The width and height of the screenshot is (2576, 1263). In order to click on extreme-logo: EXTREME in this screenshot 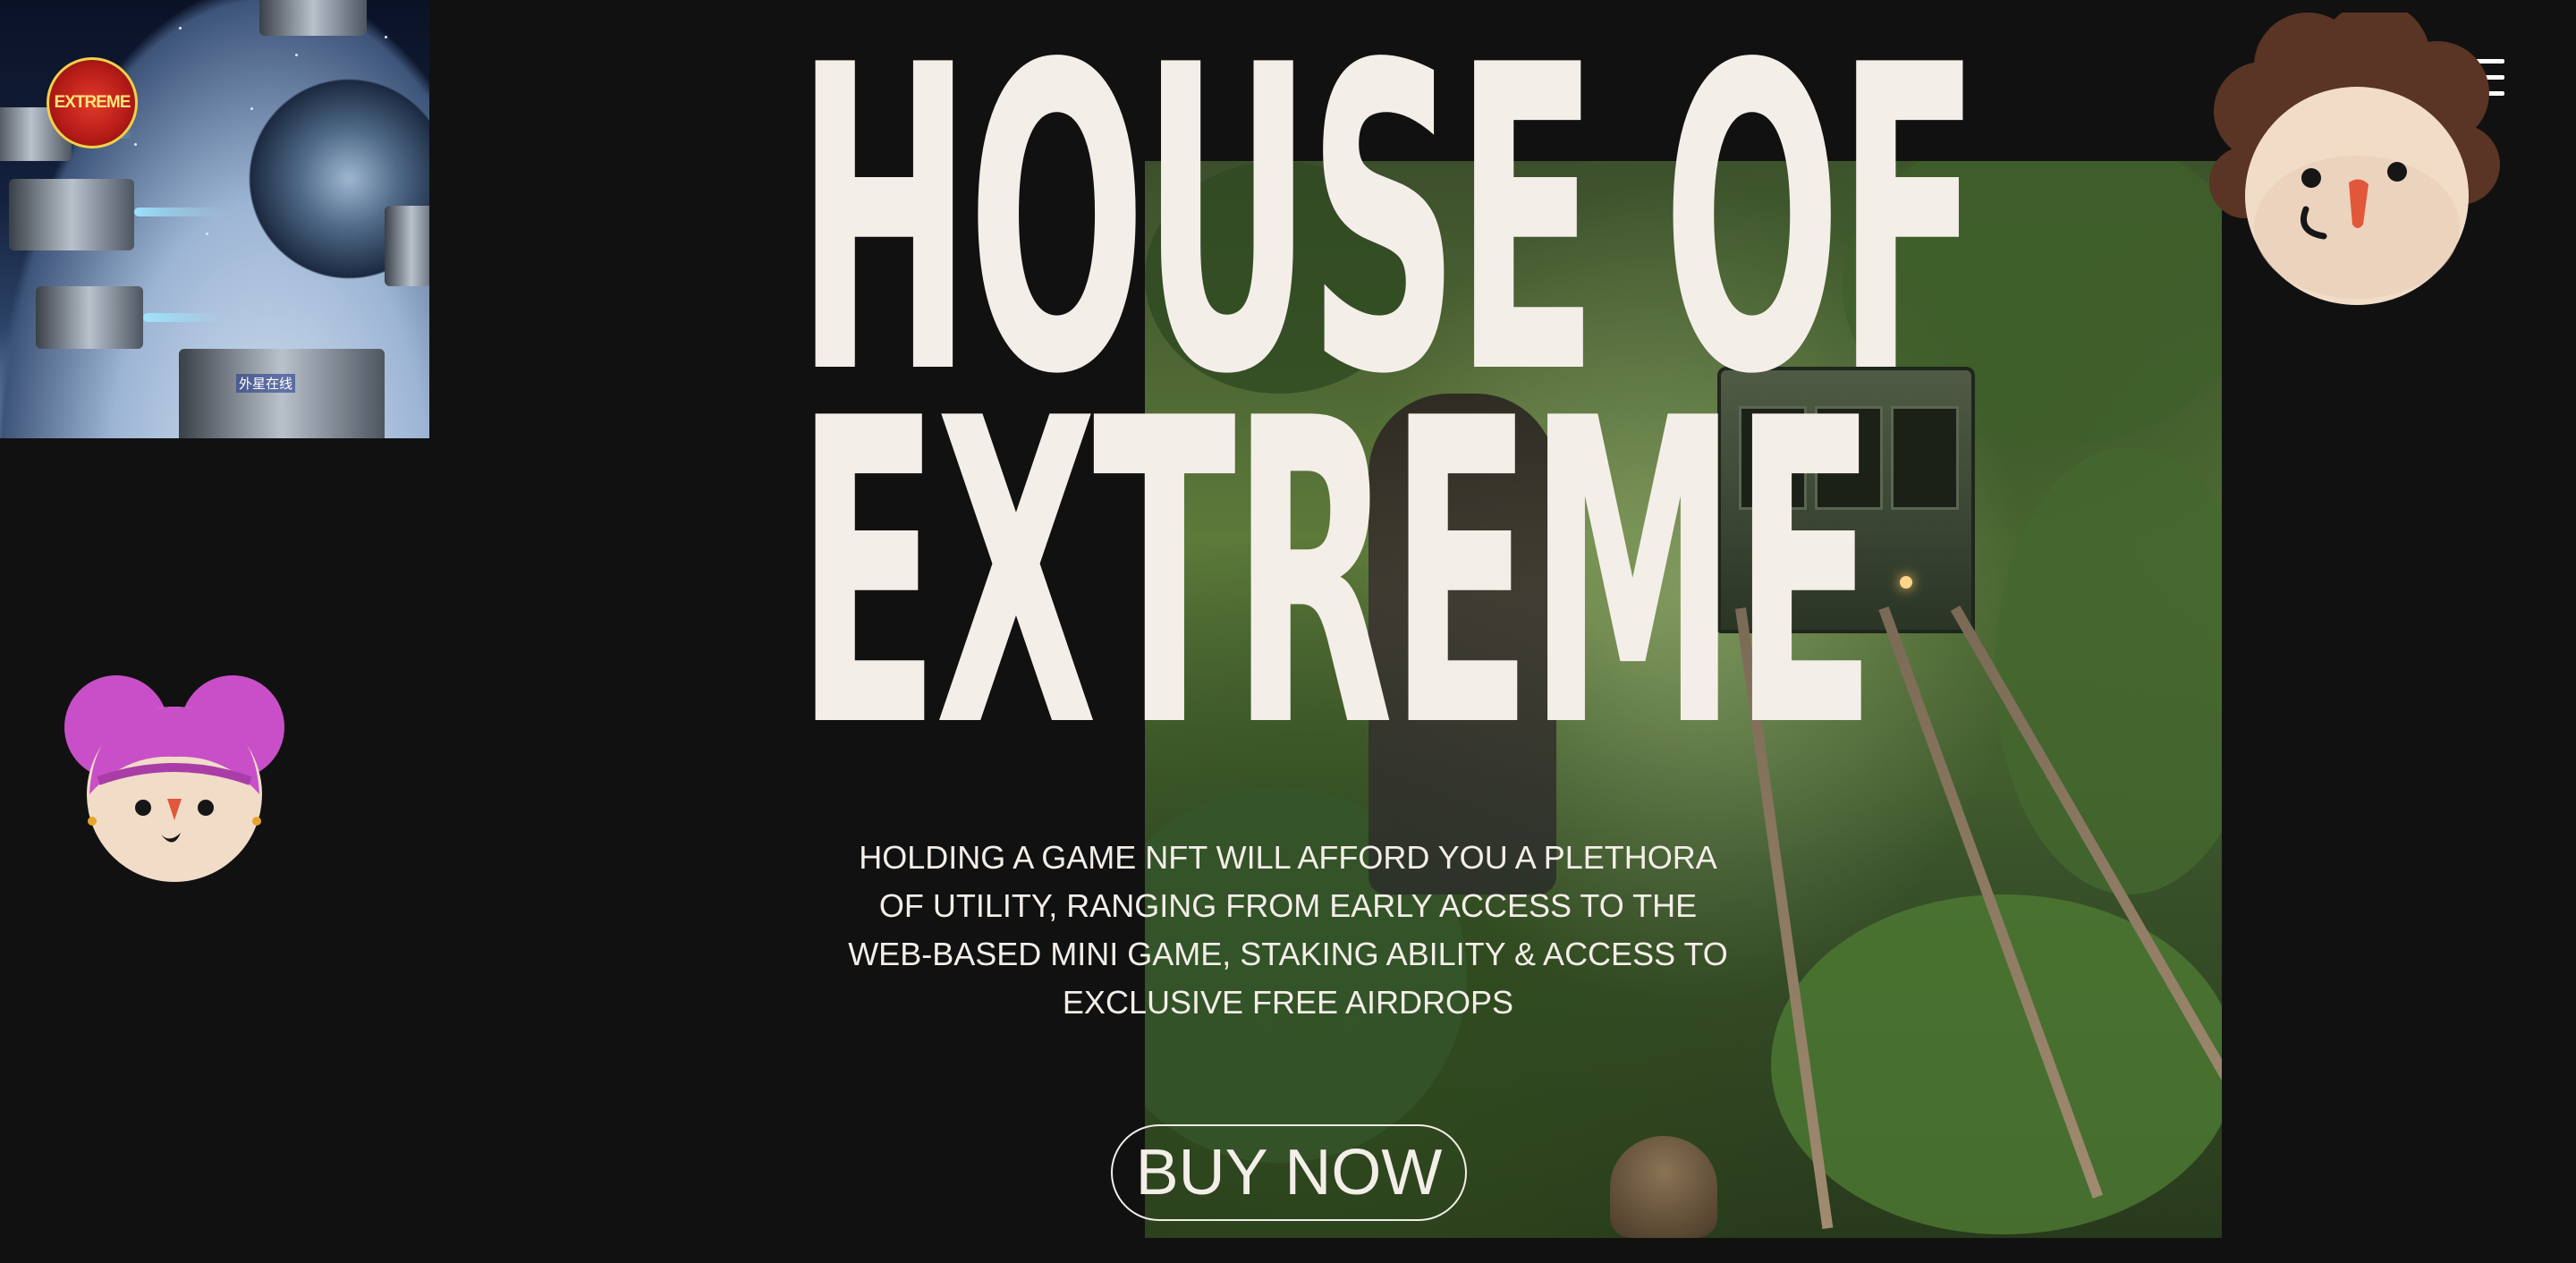, I will do `click(92, 102)`.